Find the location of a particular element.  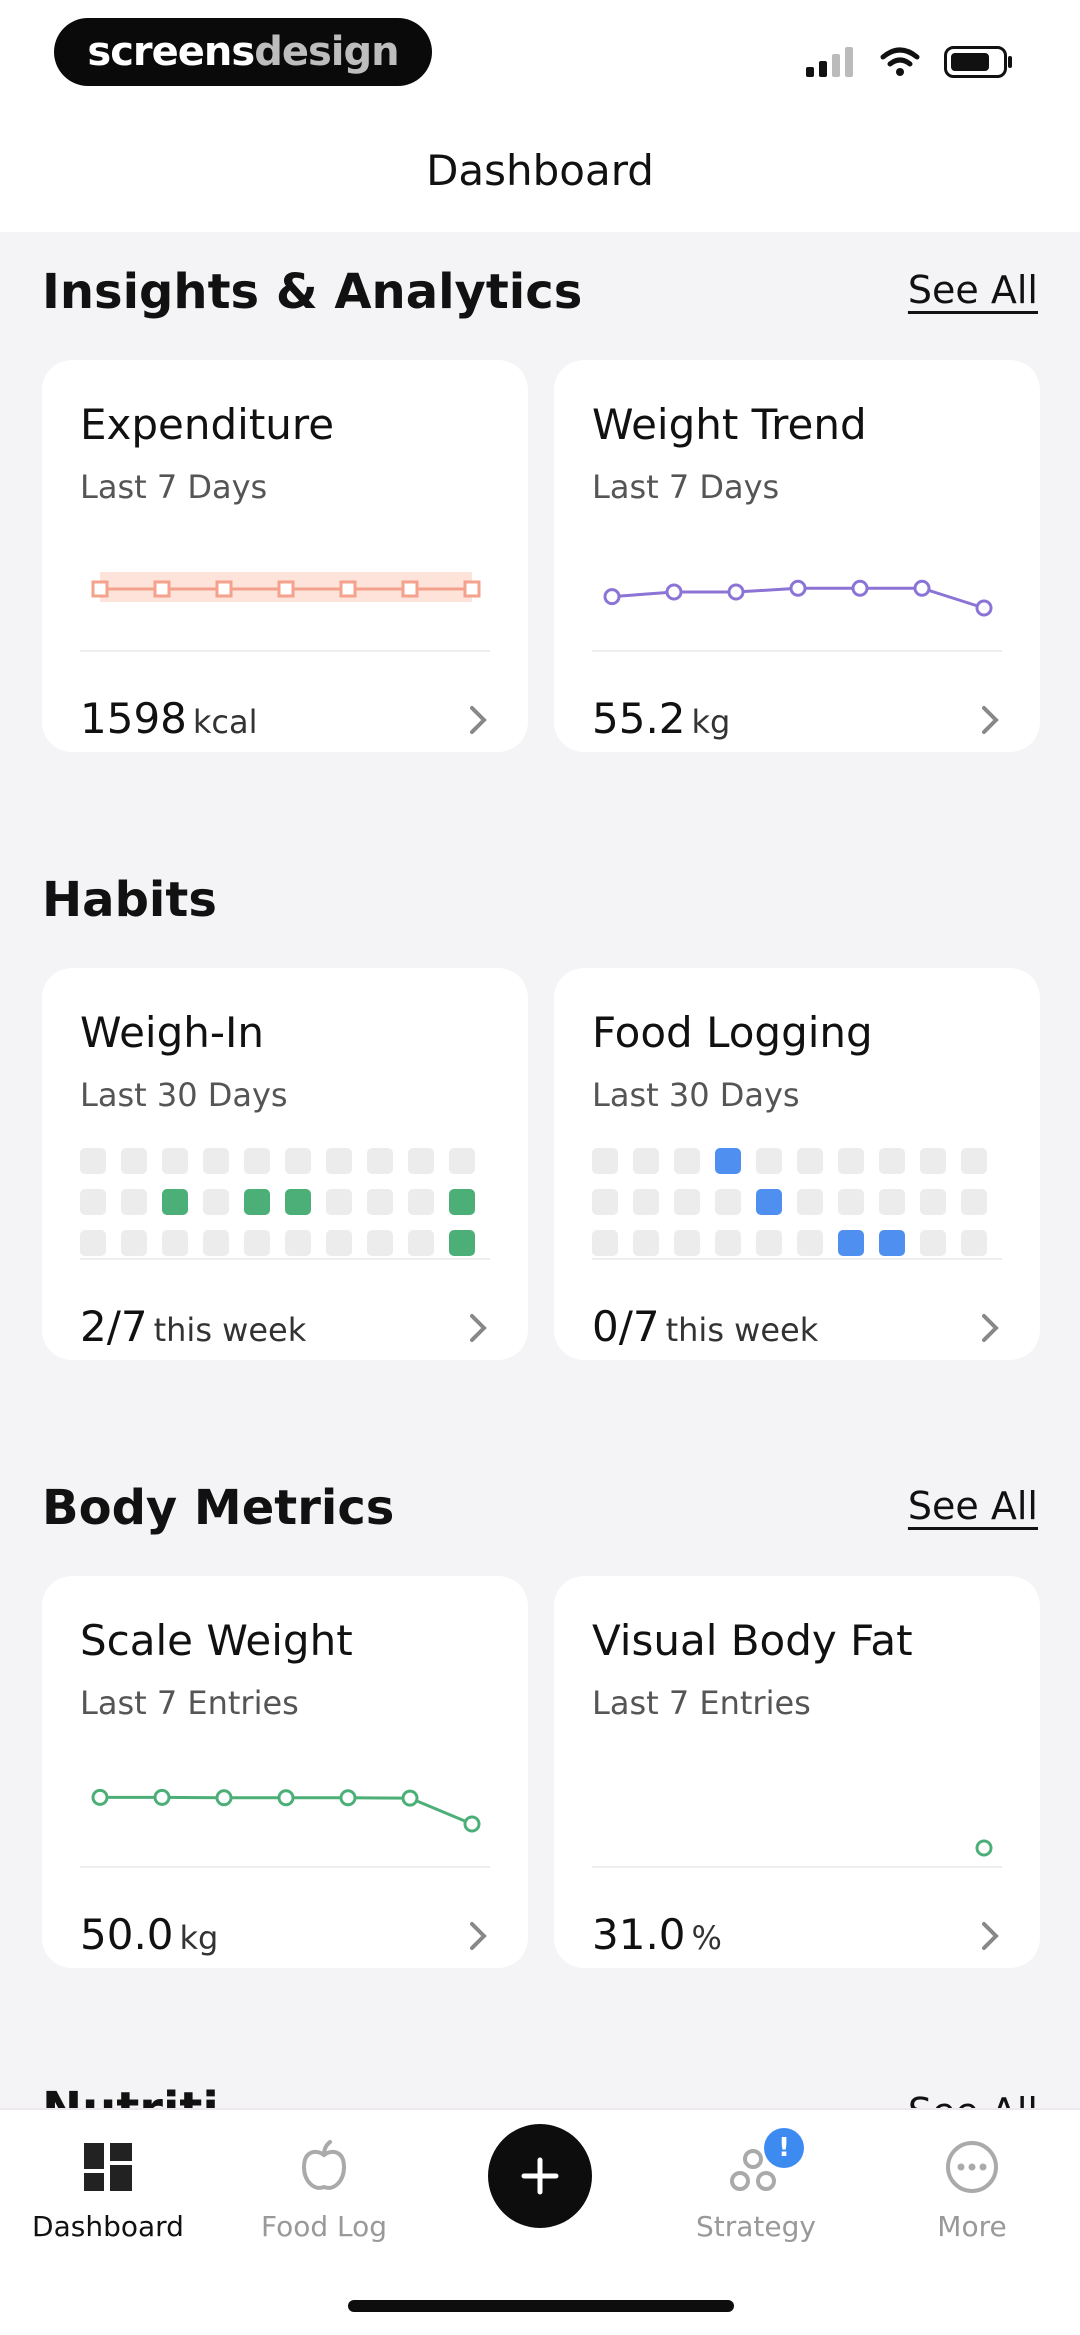

battery-icon is located at coordinates (978, 62).